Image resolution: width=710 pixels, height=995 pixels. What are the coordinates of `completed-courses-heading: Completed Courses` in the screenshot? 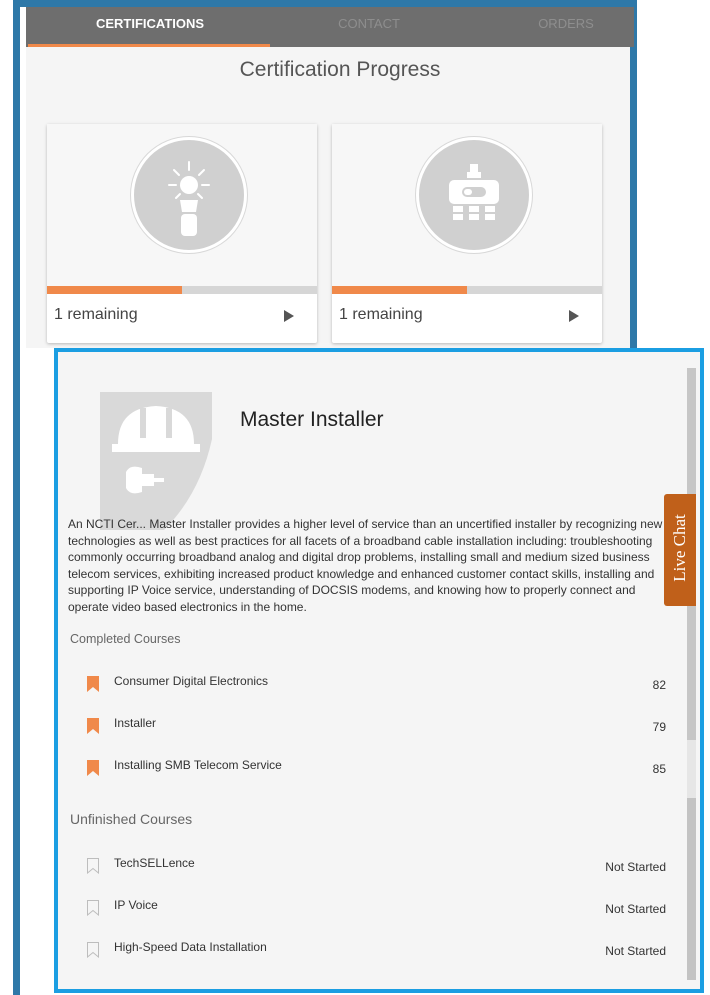 It's located at (125, 639).